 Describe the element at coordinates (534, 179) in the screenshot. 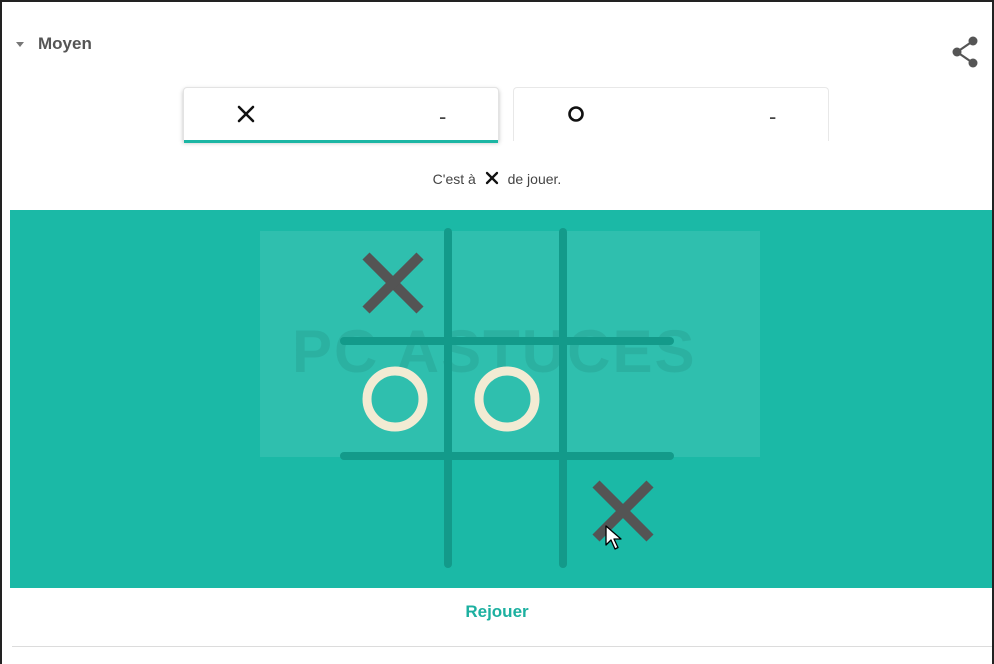

I see `turn-text-after: de jouer.` at that location.